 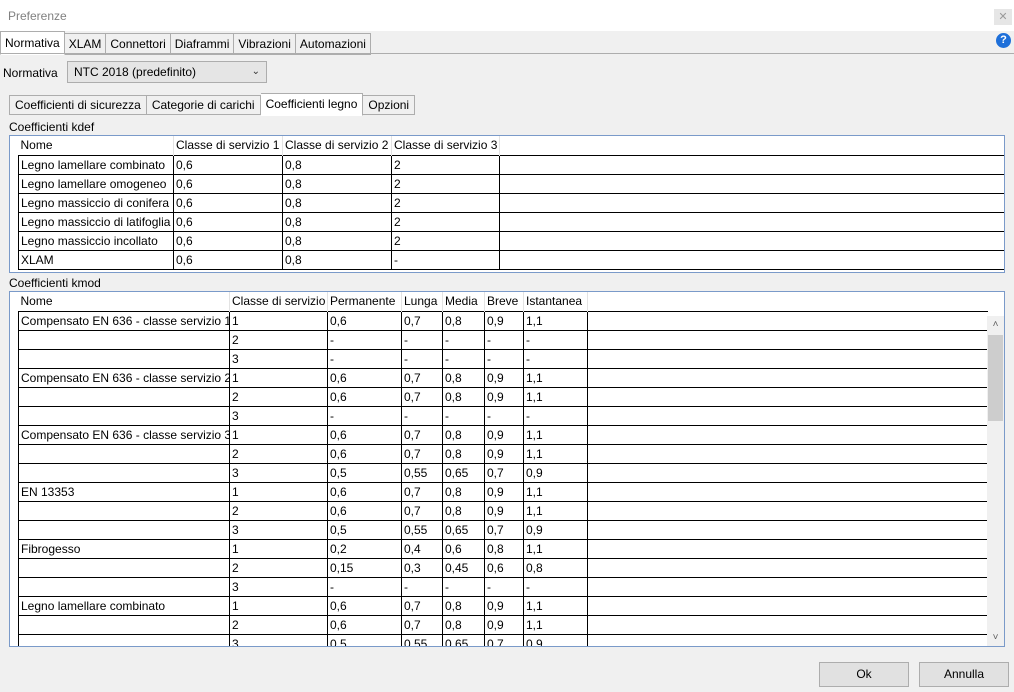 What do you see at coordinates (364, 568) in the screenshot?
I see `table-cell: 0,15` at bounding box center [364, 568].